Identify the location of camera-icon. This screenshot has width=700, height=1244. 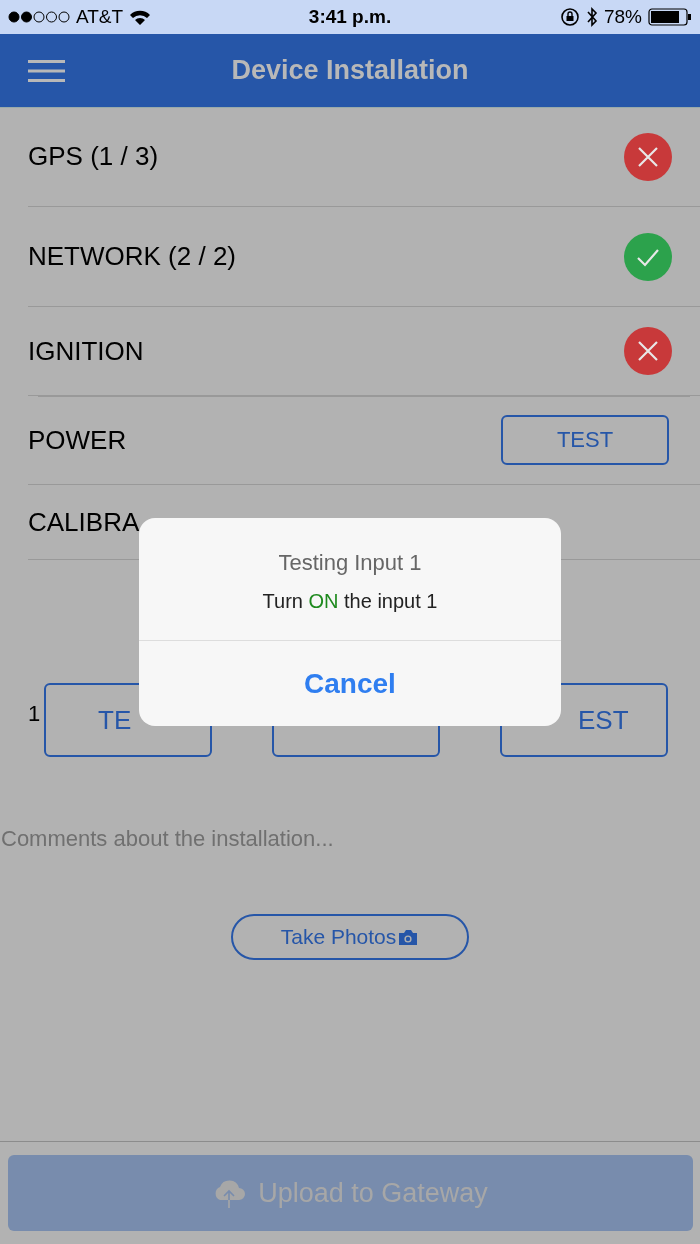
(408, 937).